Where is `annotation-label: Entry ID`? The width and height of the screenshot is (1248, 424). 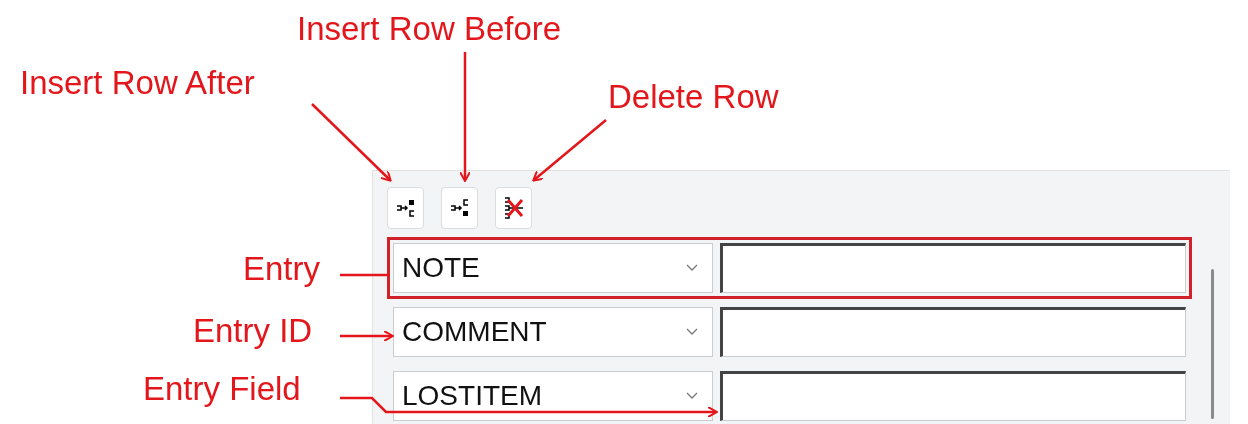 annotation-label: Entry ID is located at coordinates (253, 330).